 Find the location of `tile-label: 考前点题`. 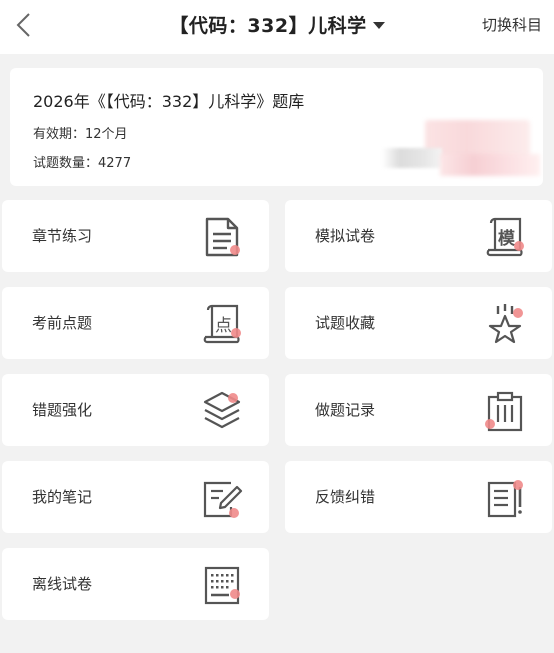

tile-label: 考前点题 is located at coordinates (62, 323).